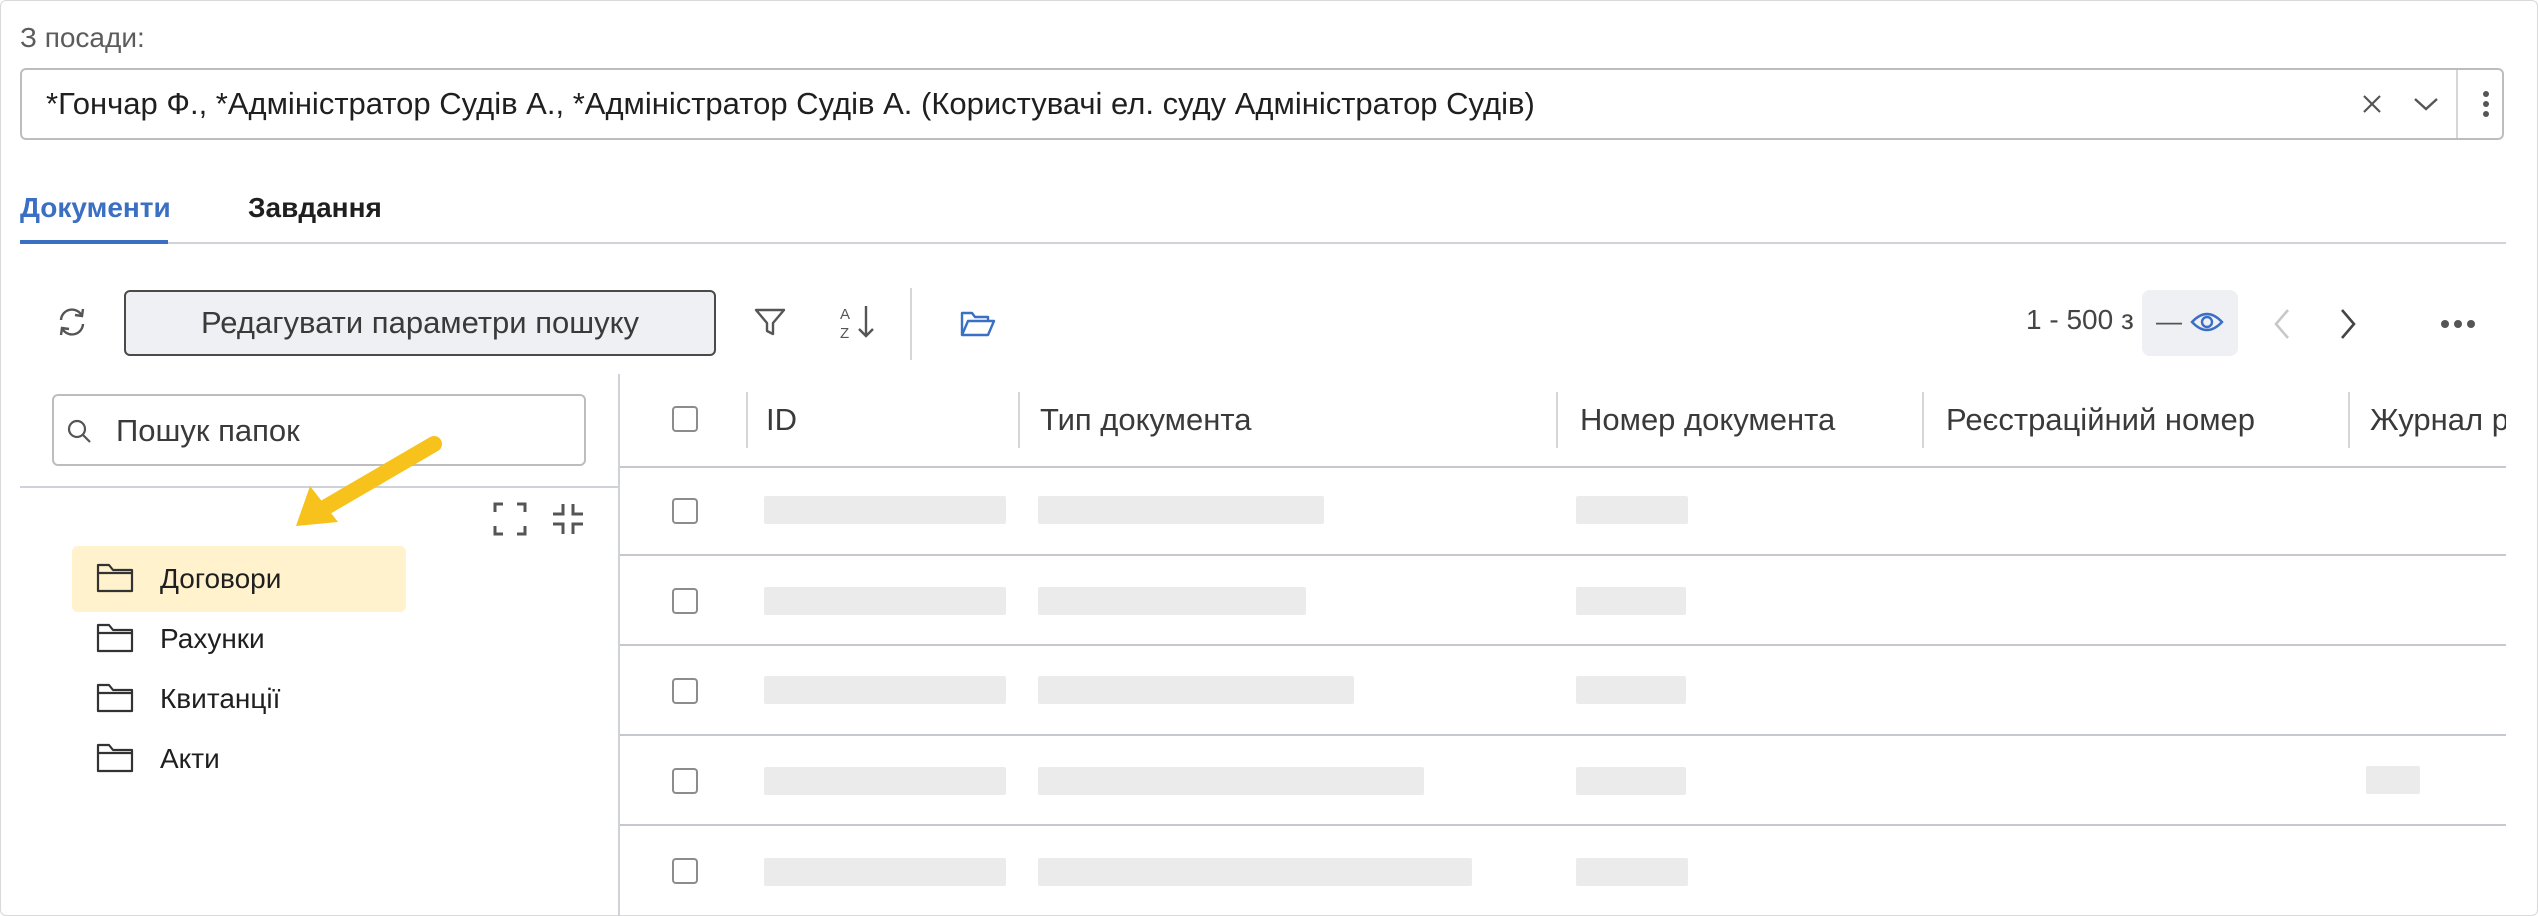 Image resolution: width=2538 pixels, height=916 pixels. What do you see at coordinates (190, 758) in the screenshot?
I see `folder-label: Акти` at bounding box center [190, 758].